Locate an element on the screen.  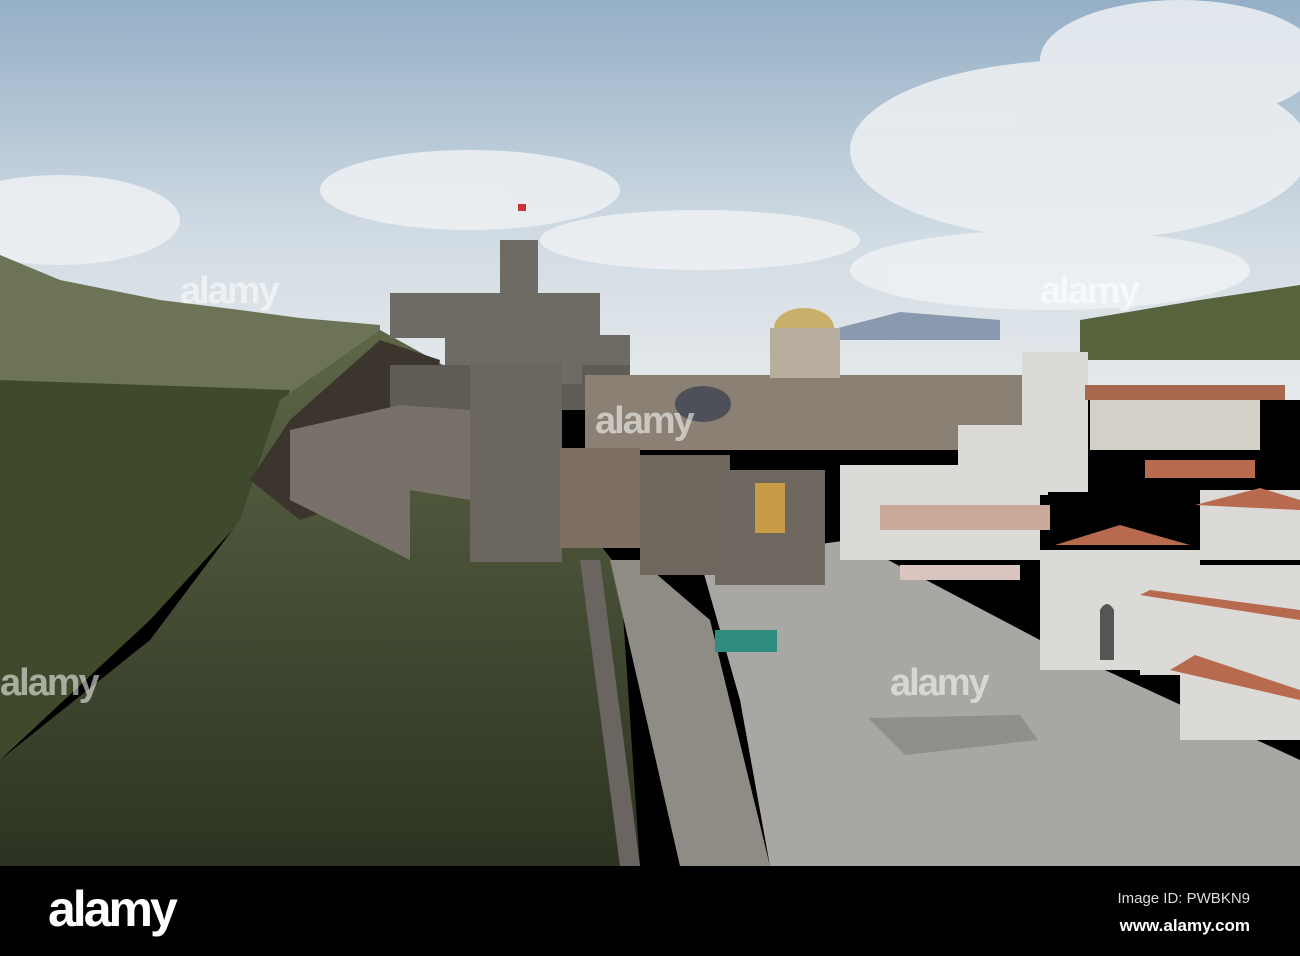
green-canopy is located at coordinates (746, 641).